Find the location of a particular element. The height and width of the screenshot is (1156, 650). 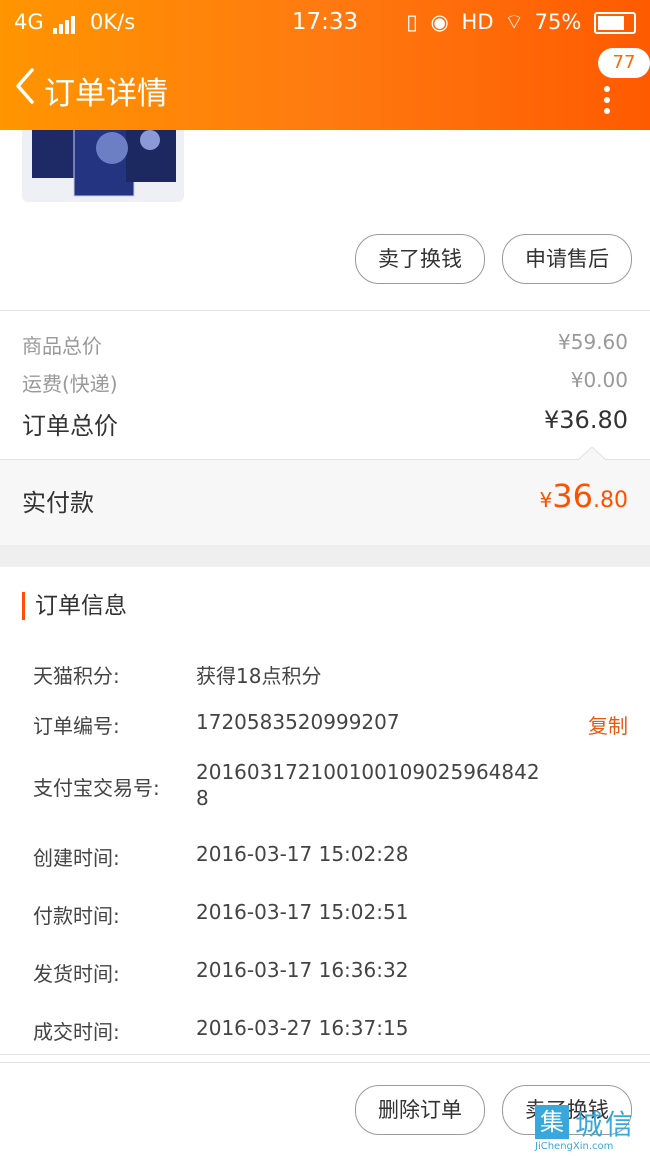

shipping-label: 运费(快递) is located at coordinates (70, 384).